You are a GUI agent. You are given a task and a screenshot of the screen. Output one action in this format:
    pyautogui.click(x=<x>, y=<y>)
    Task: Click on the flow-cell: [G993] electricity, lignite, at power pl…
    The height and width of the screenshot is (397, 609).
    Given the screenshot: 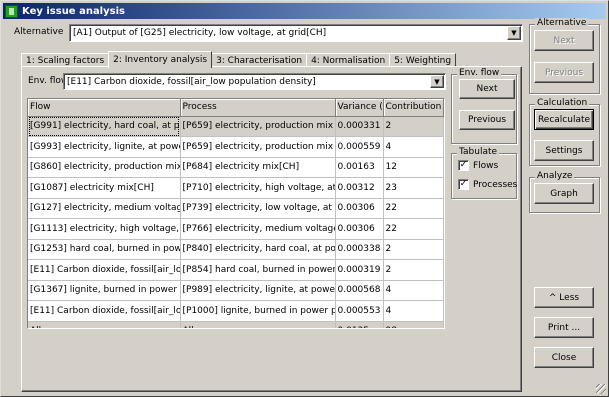 What is the action you would take?
    pyautogui.click(x=104, y=147)
    